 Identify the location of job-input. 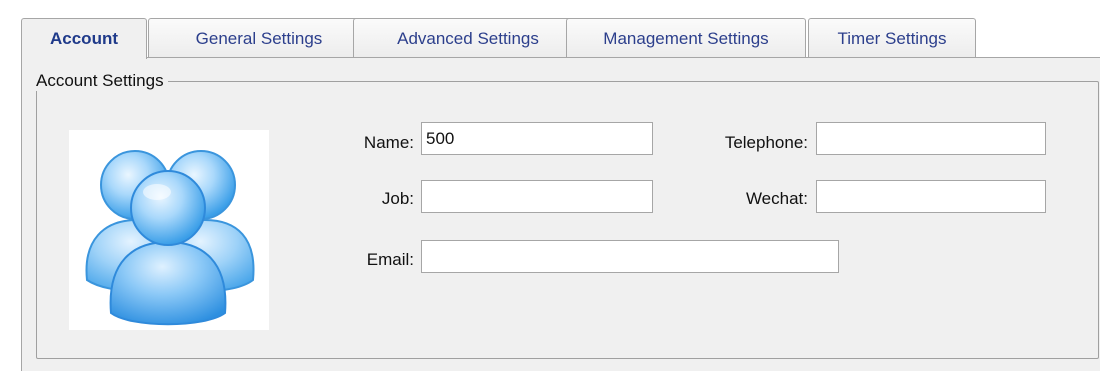
(537, 196).